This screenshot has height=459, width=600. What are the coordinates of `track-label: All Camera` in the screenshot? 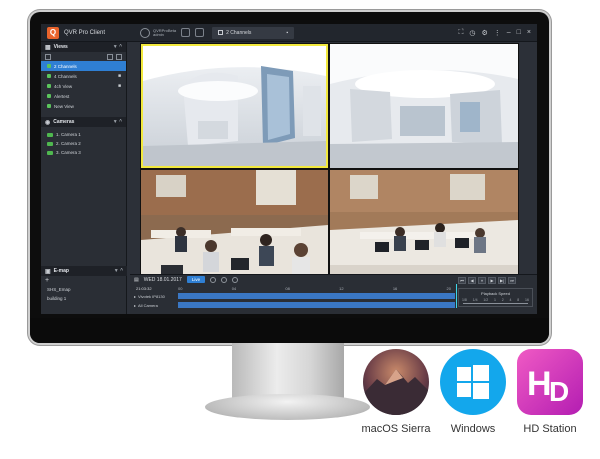 It's located at (148, 305).